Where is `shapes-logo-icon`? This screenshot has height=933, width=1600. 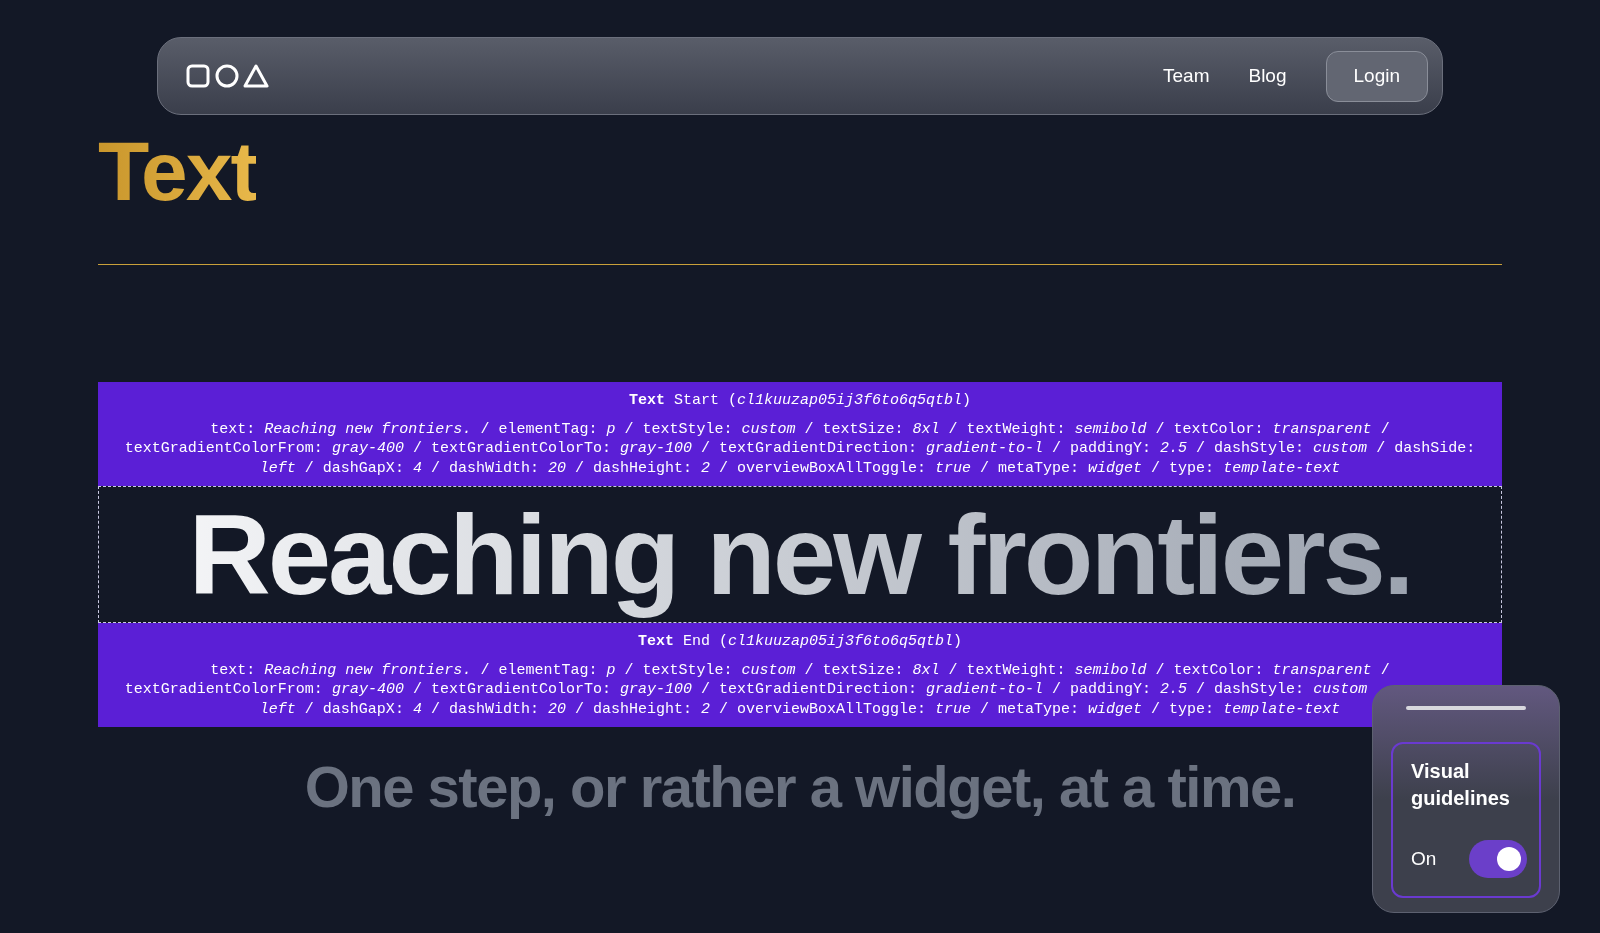
shapes-logo-icon is located at coordinates (228, 76).